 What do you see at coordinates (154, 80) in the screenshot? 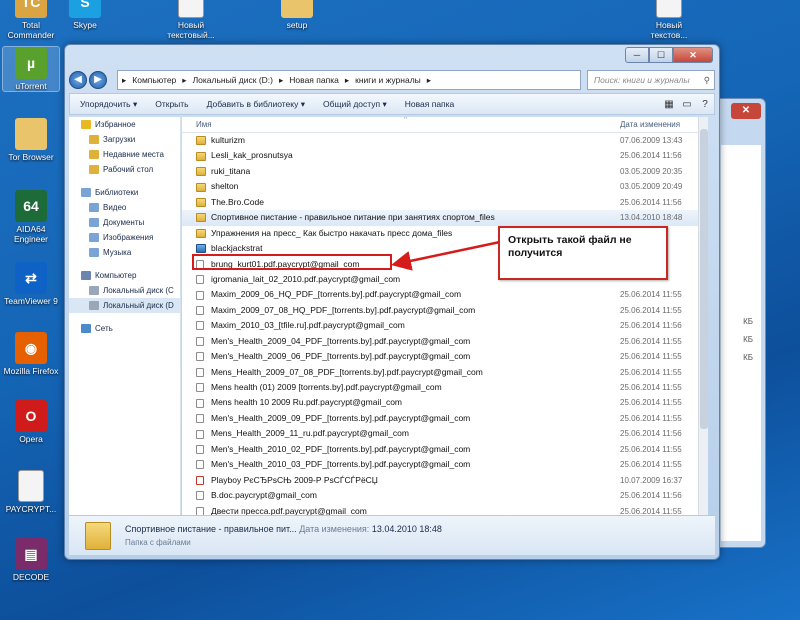
I see `breadcrumb-item: Компьютер` at bounding box center [154, 80].